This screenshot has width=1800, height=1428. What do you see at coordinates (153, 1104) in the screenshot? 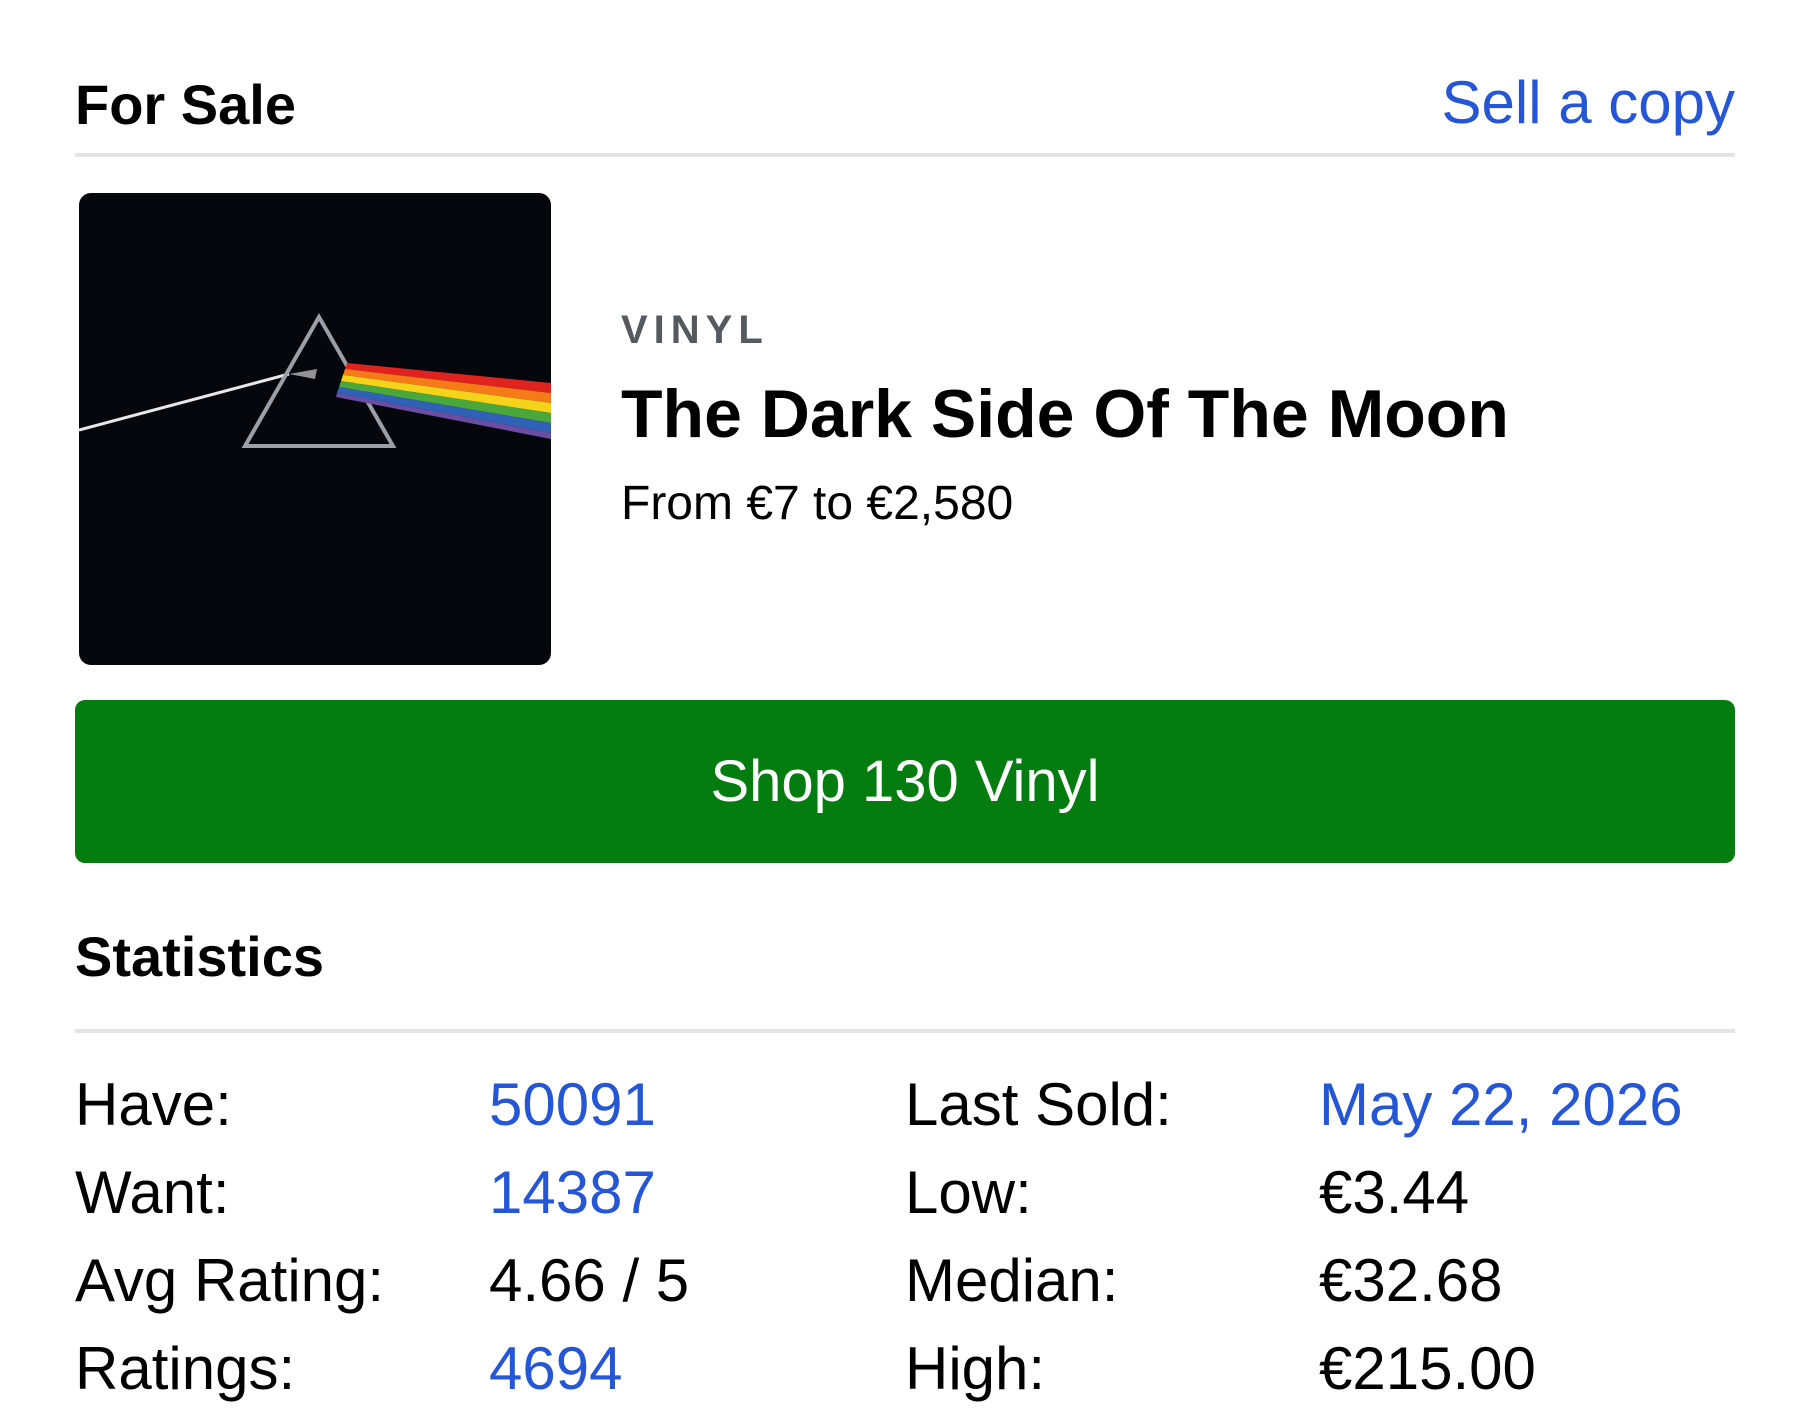
I see `stat-label-have: Have:` at bounding box center [153, 1104].